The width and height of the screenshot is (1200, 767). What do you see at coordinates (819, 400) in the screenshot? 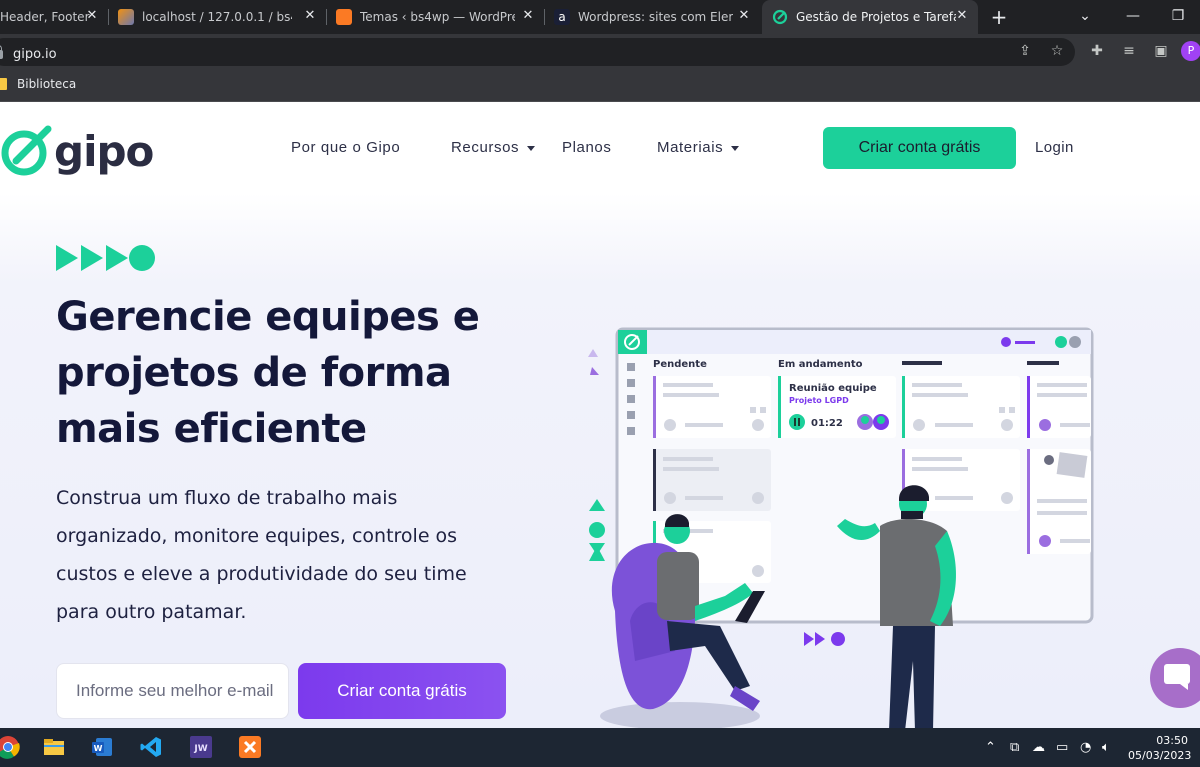
I see `card-project: Projeto LGPD` at bounding box center [819, 400].